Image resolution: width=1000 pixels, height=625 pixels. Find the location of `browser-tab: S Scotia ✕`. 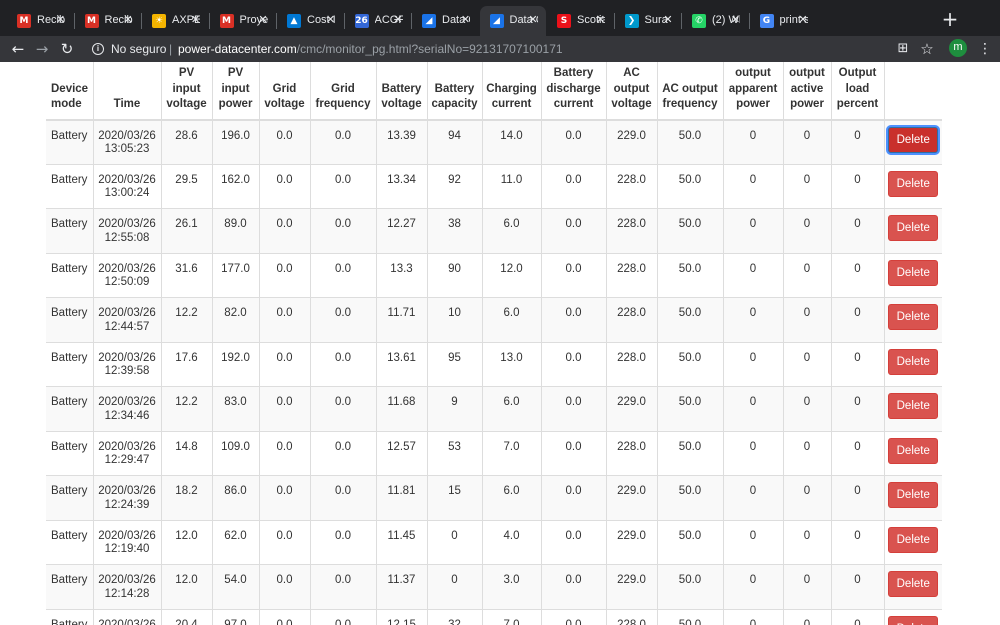

browser-tab: S Scotia ✕ is located at coordinates (580, 21).